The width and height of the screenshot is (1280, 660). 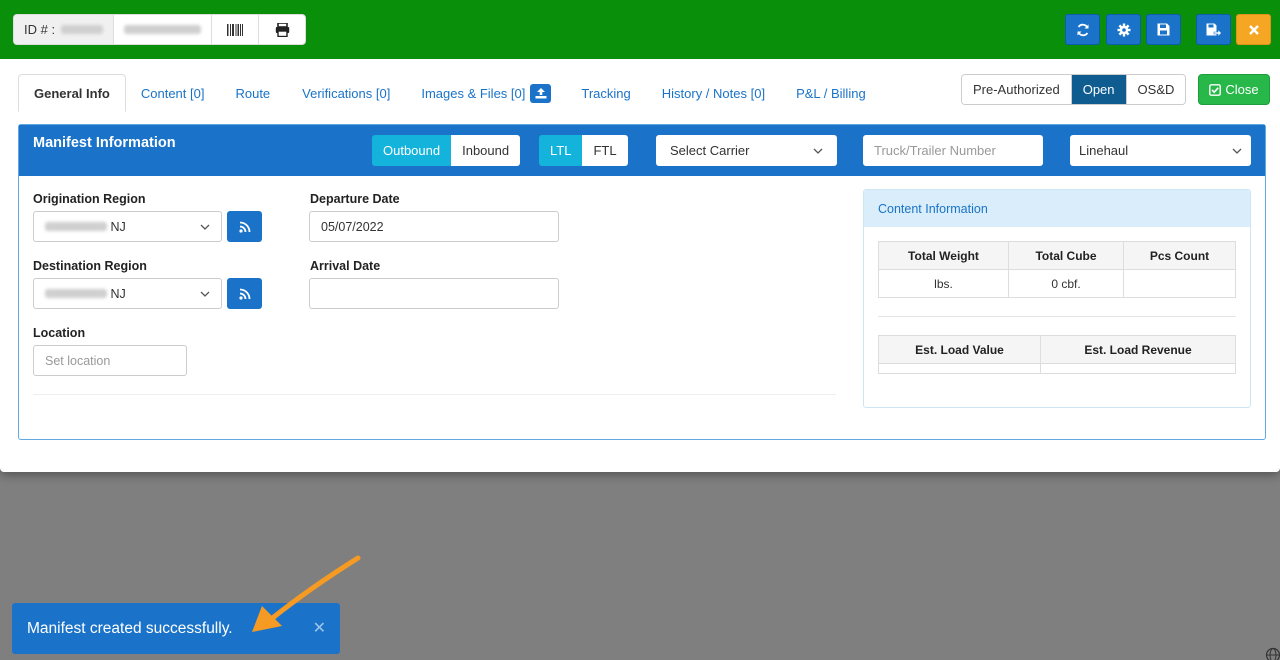 I want to click on tab-label: History / Notes [0], so click(x=713, y=93).